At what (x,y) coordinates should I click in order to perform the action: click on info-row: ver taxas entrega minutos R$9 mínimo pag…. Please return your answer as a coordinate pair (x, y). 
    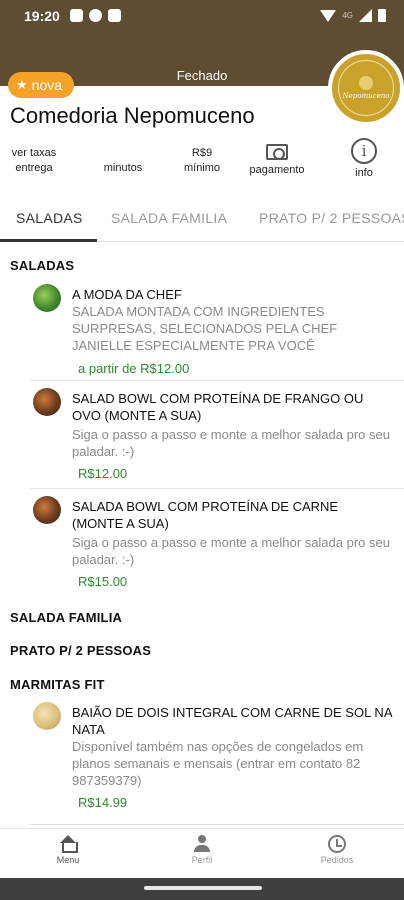
    Looking at the image, I should click on (202, 162).